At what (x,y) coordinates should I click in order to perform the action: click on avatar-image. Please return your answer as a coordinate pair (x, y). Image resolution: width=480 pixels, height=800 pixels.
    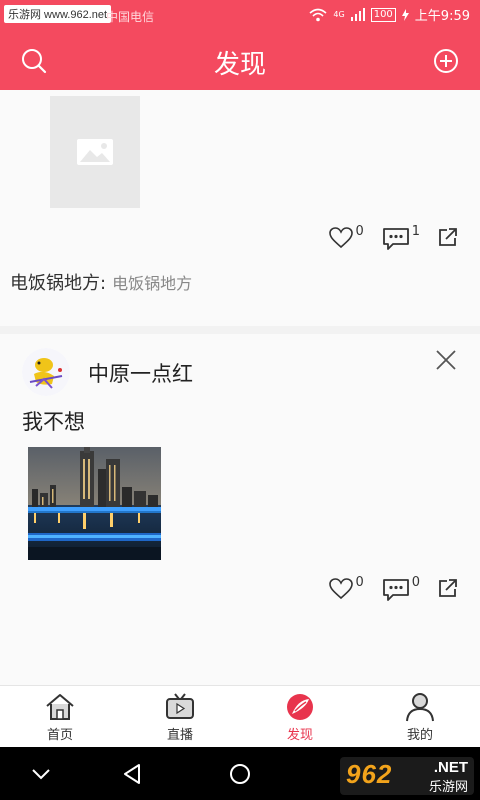
    Looking at the image, I should click on (46, 372).